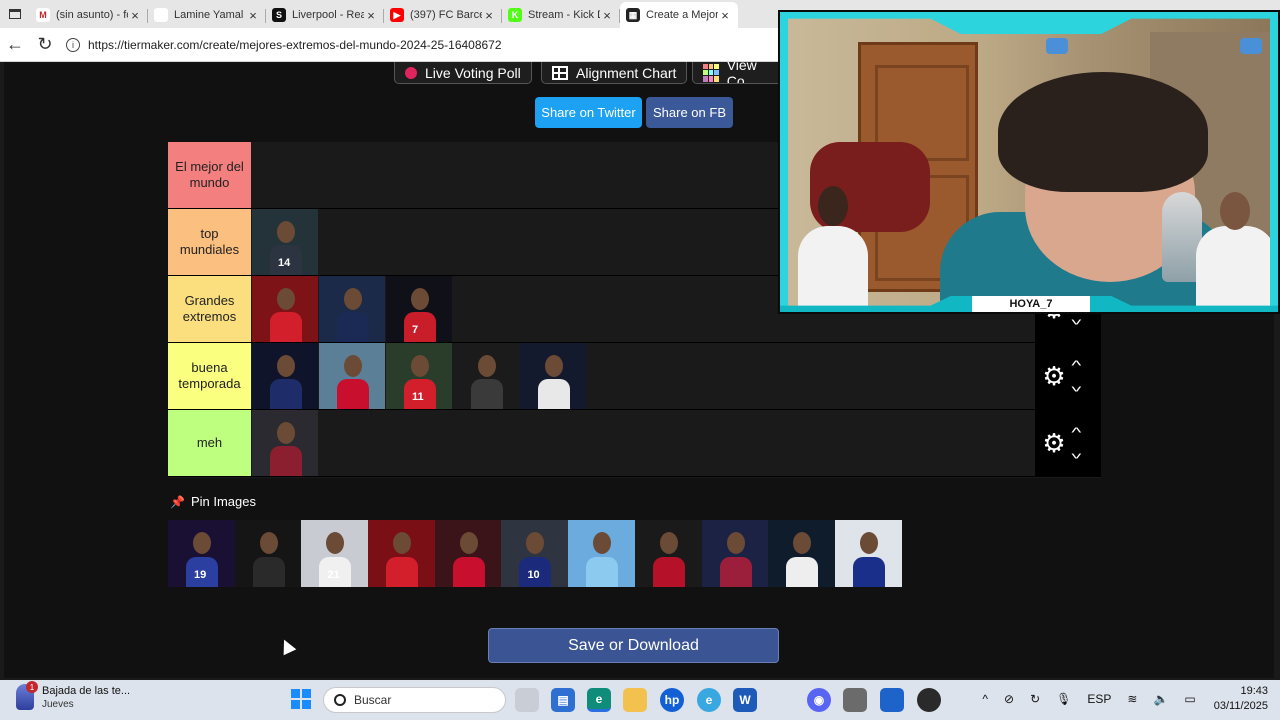 The width and height of the screenshot is (1280, 720). I want to click on tier-controls: ⚙^^, so click(1068, 376).